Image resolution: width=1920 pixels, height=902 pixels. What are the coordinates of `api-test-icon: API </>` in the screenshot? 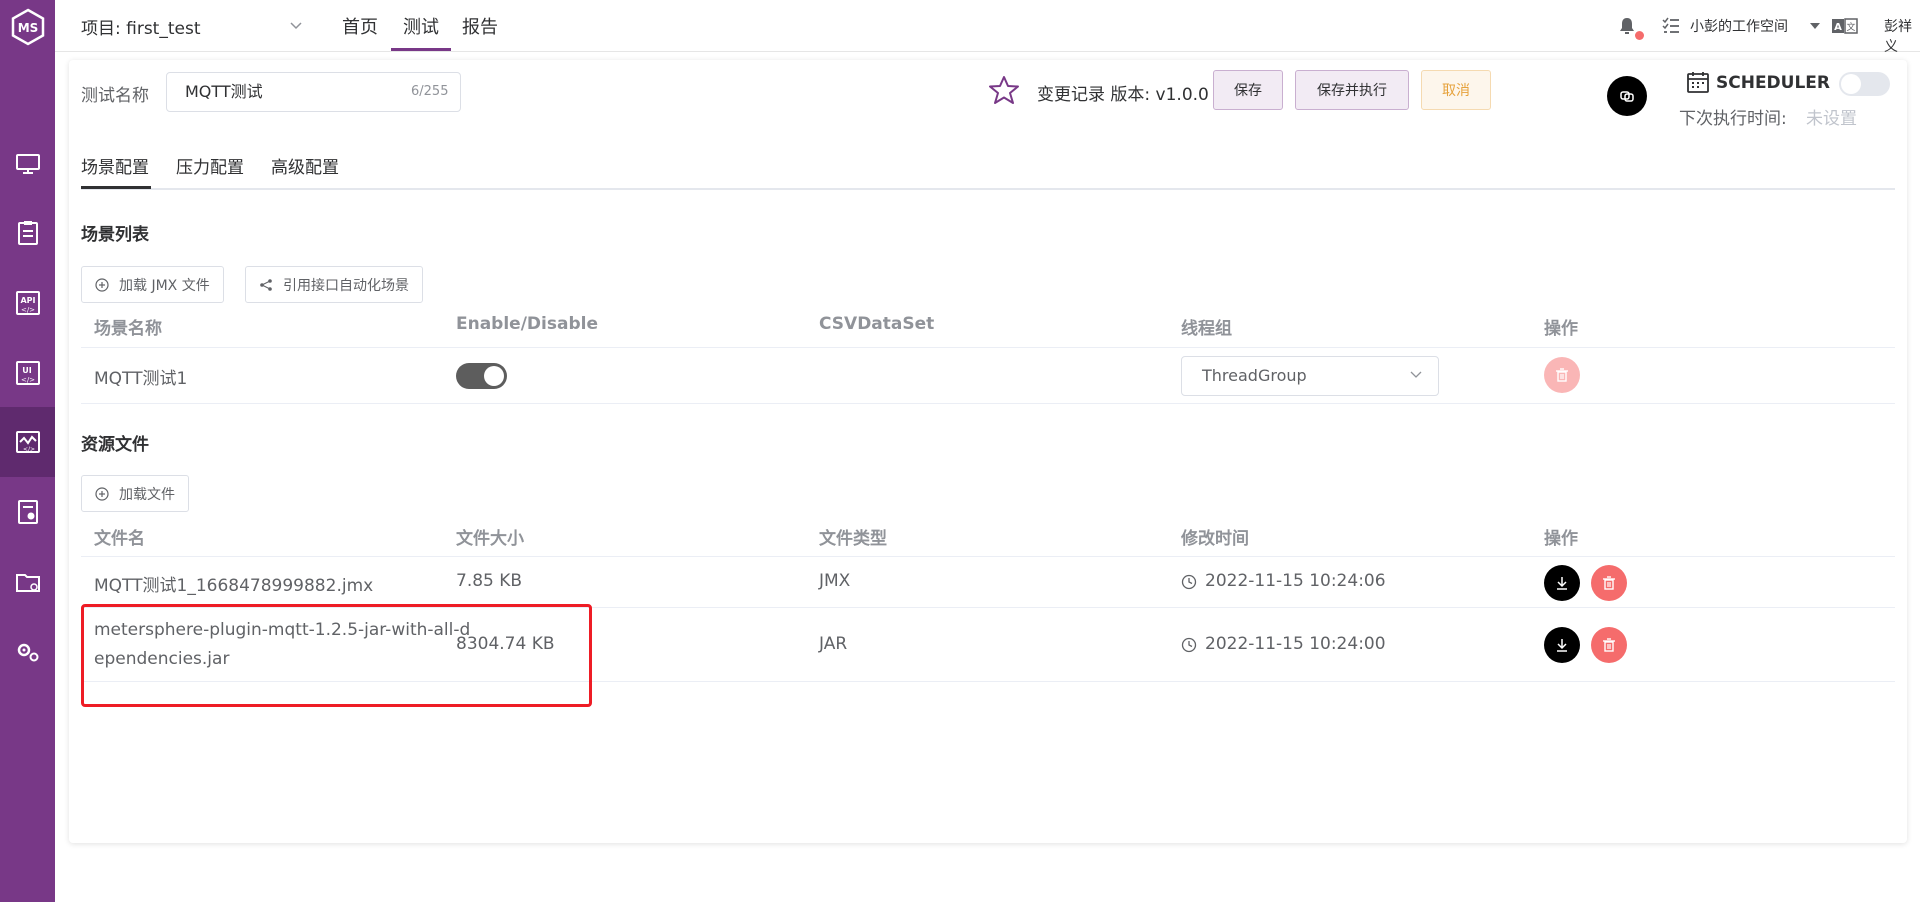 It's located at (28, 303).